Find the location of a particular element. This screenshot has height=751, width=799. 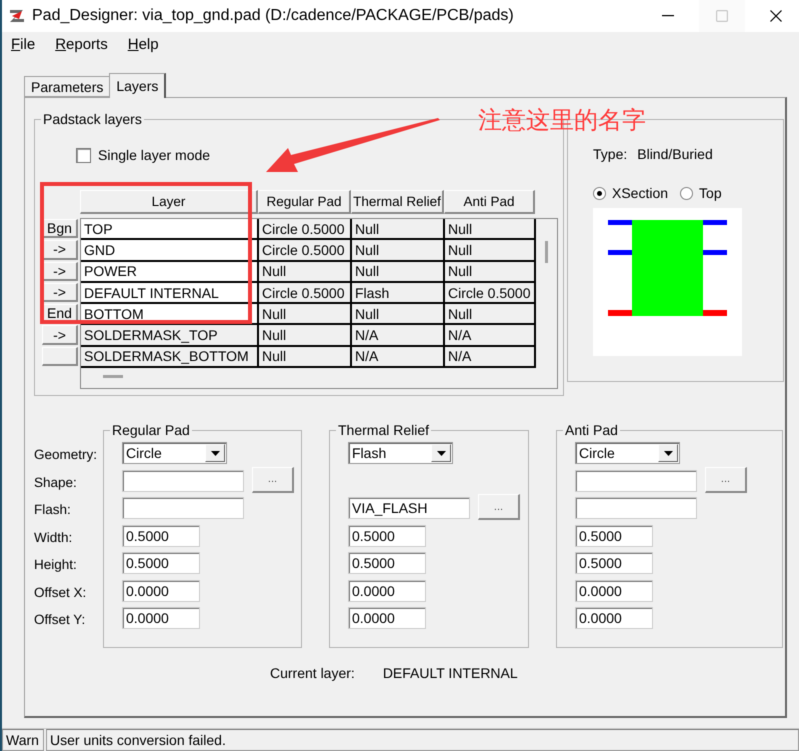

checkbox is located at coordinates (83, 155).